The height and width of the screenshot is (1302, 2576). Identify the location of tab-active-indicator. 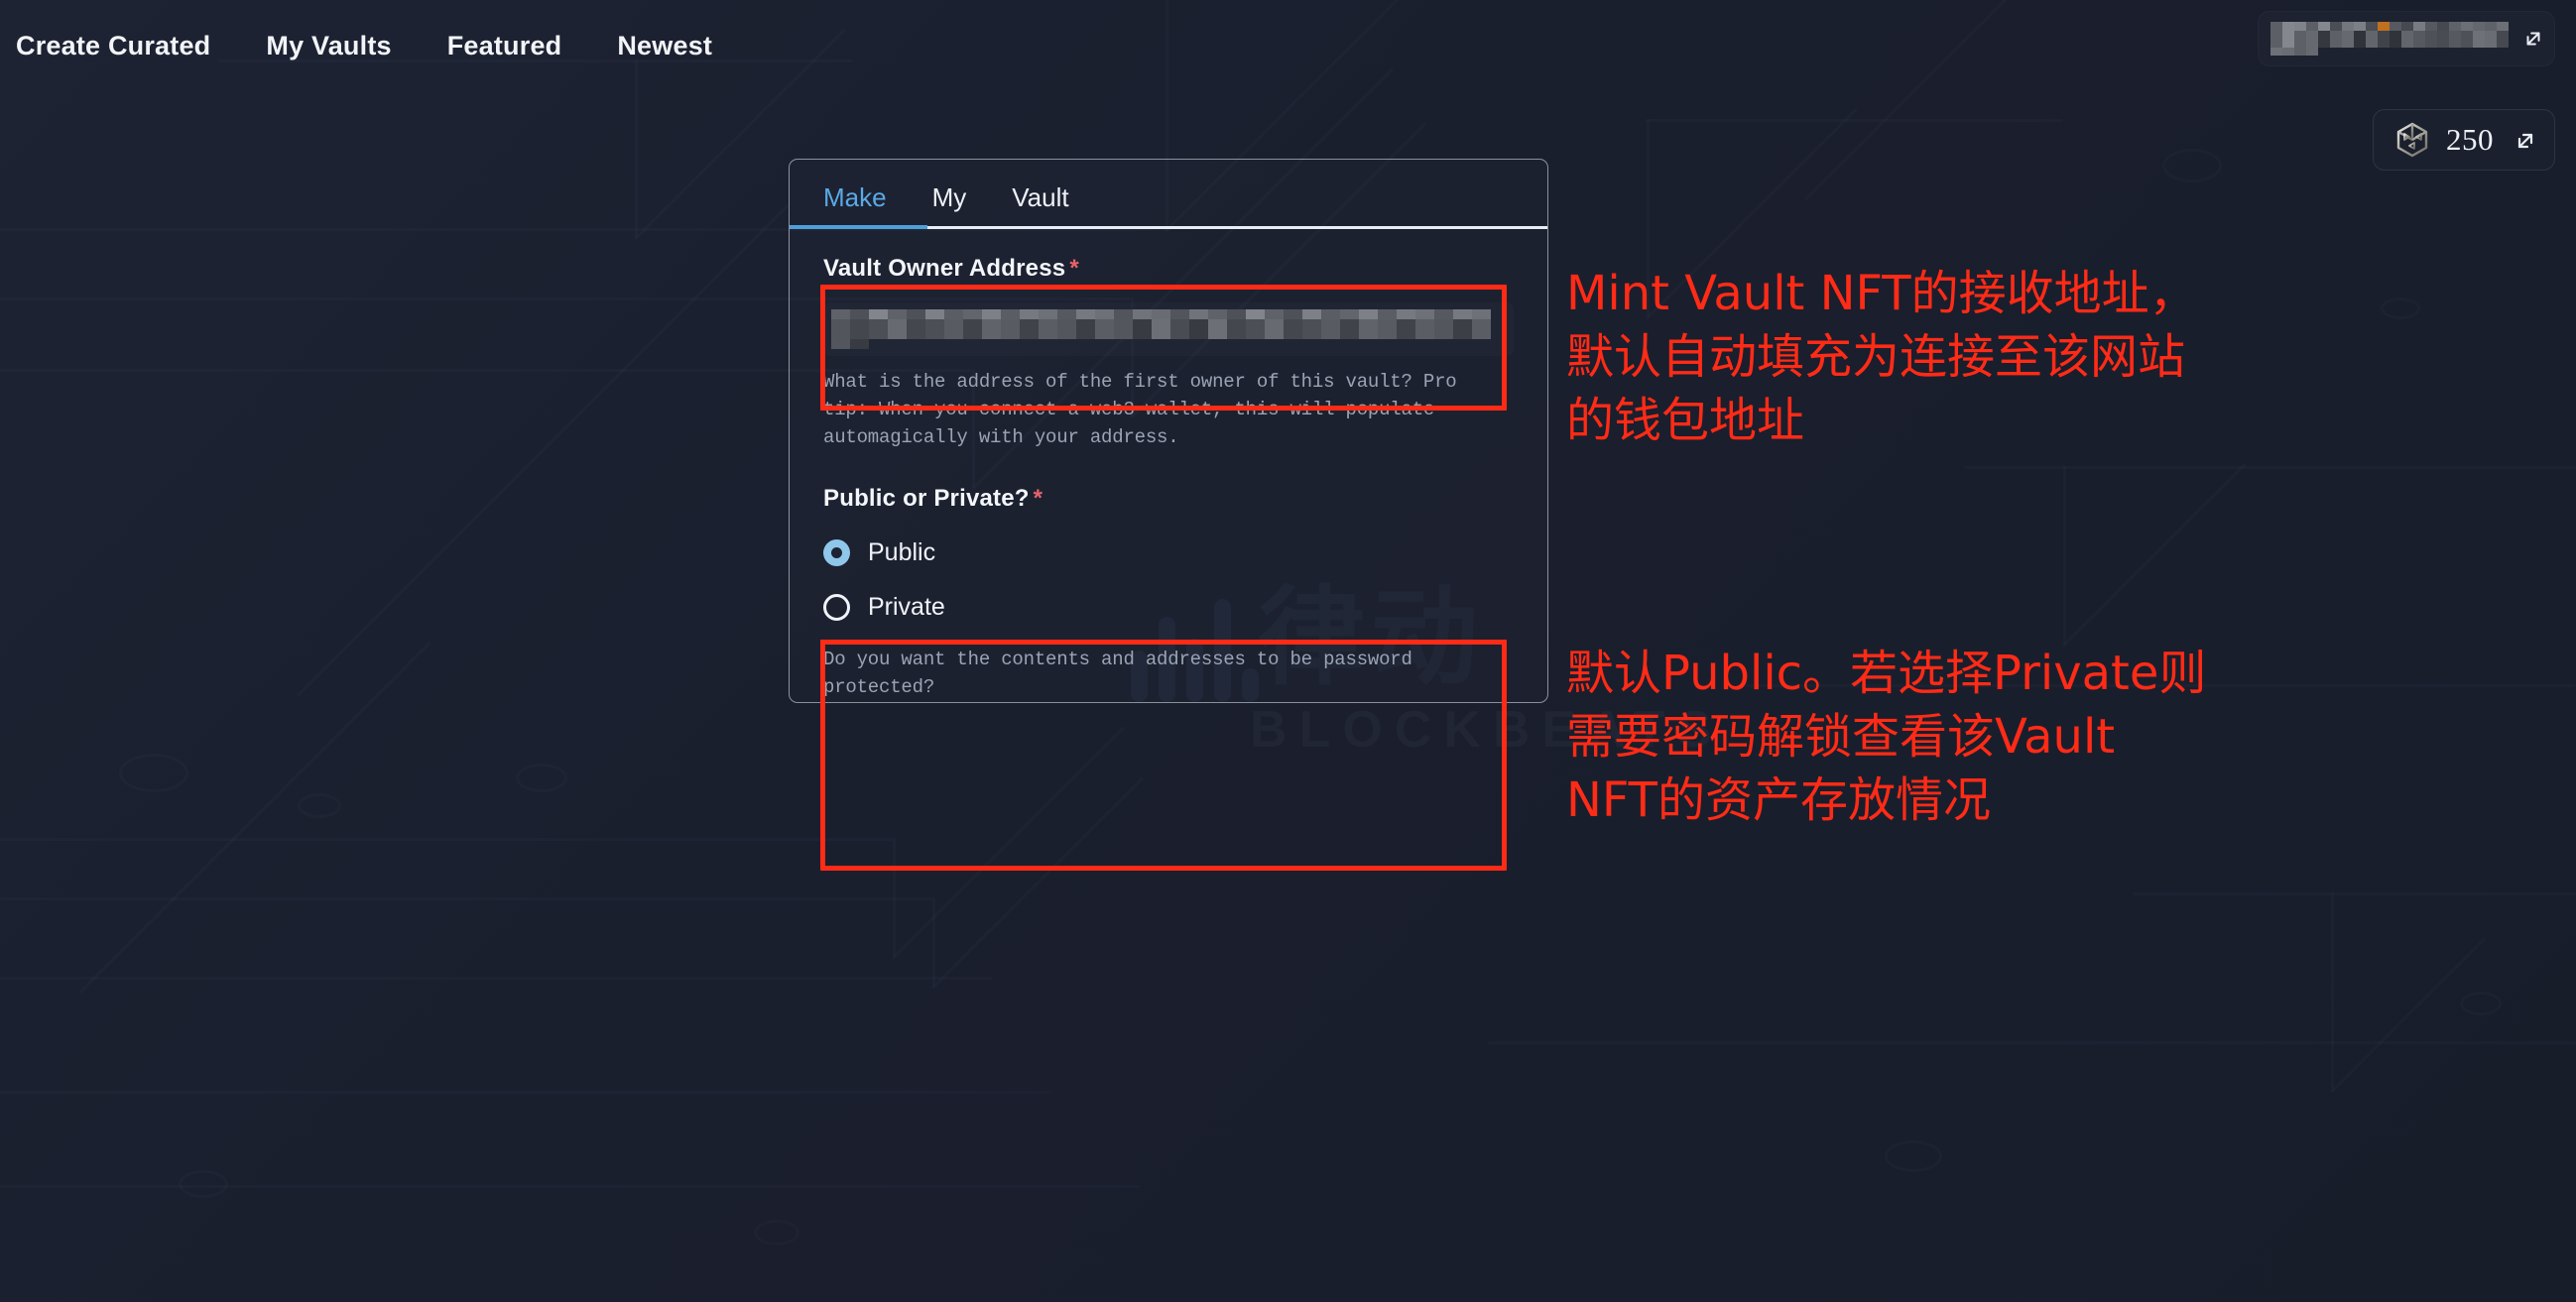
(858, 227).